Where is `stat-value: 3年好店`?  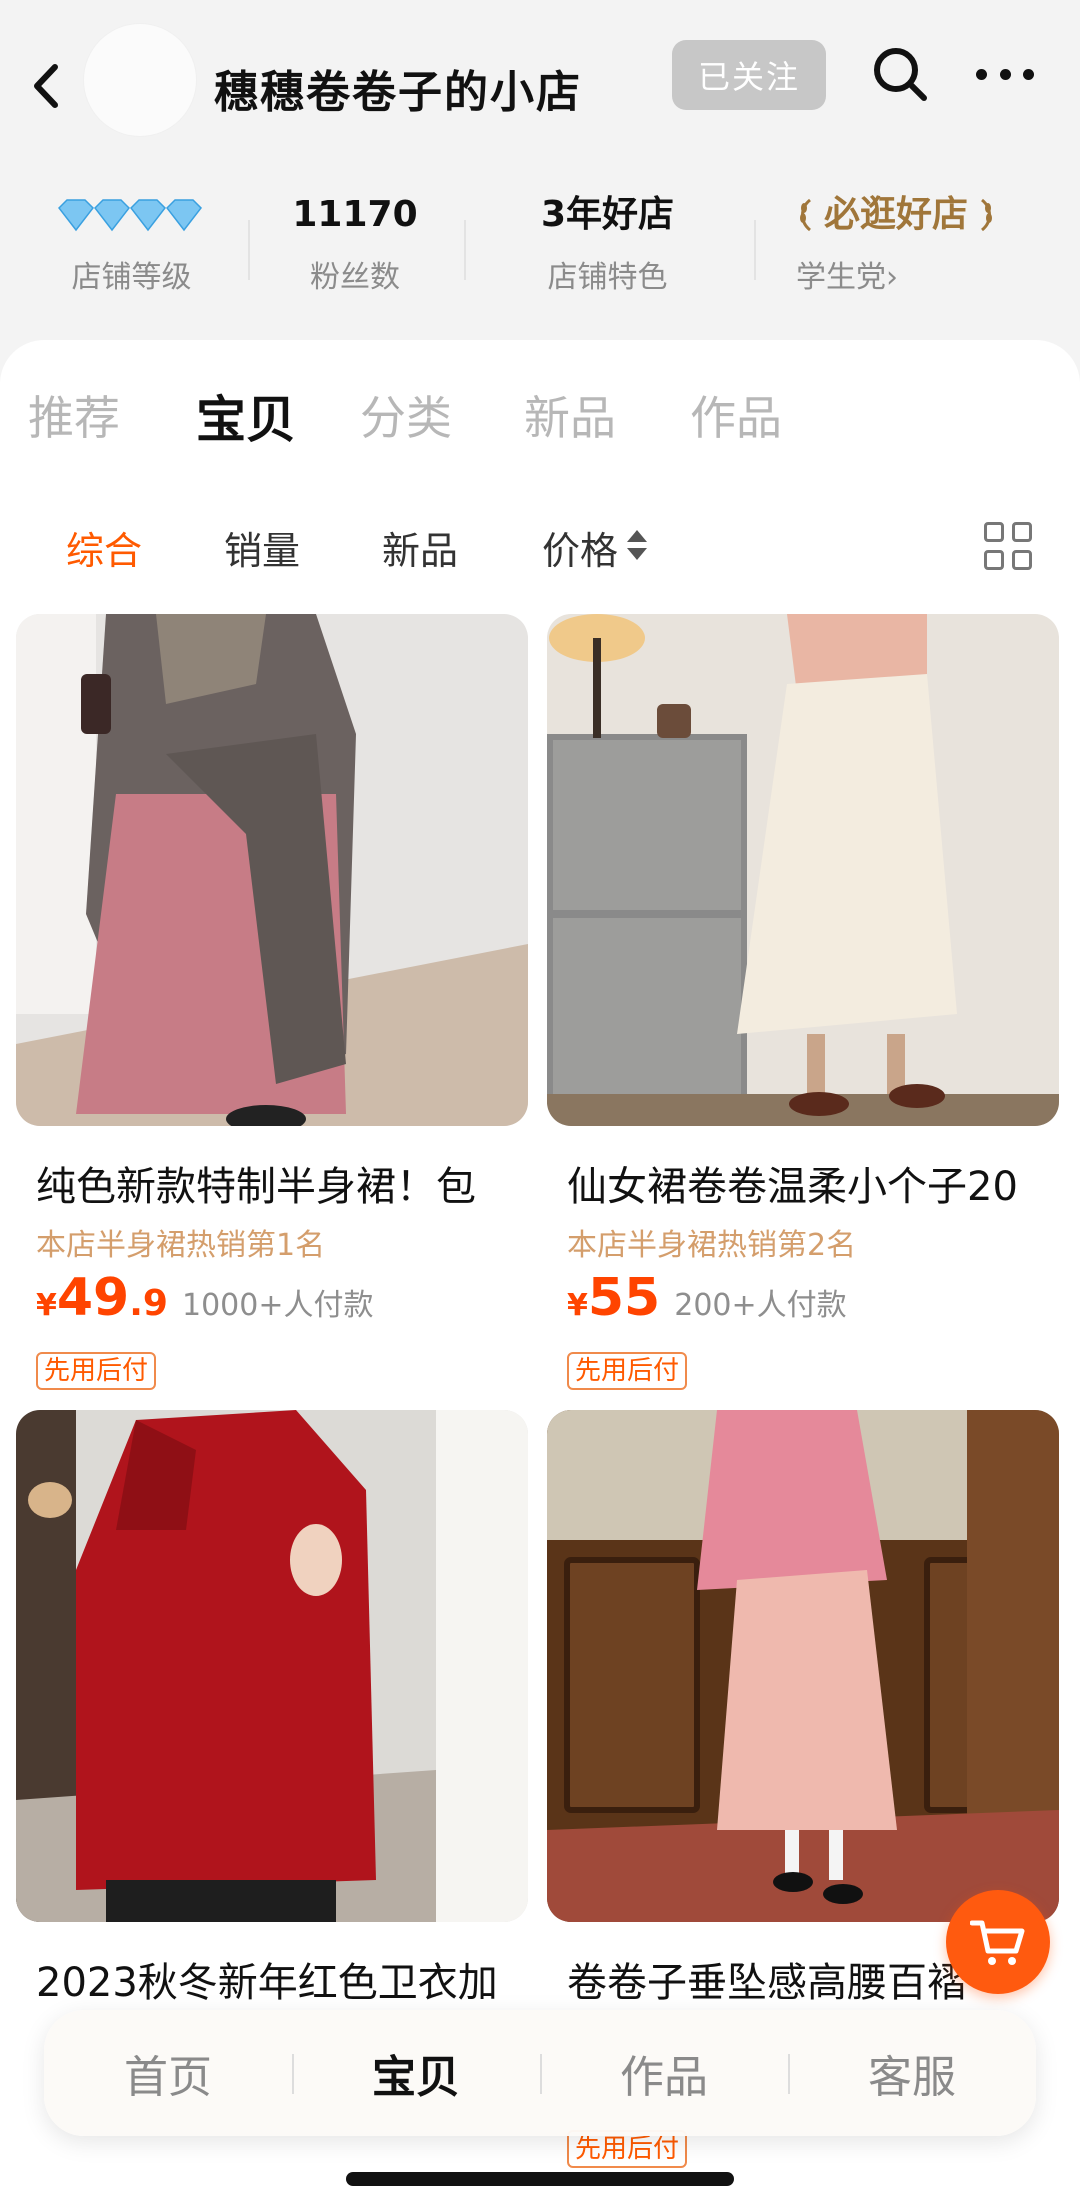
stat-value: 3年好店 is located at coordinates (607, 214).